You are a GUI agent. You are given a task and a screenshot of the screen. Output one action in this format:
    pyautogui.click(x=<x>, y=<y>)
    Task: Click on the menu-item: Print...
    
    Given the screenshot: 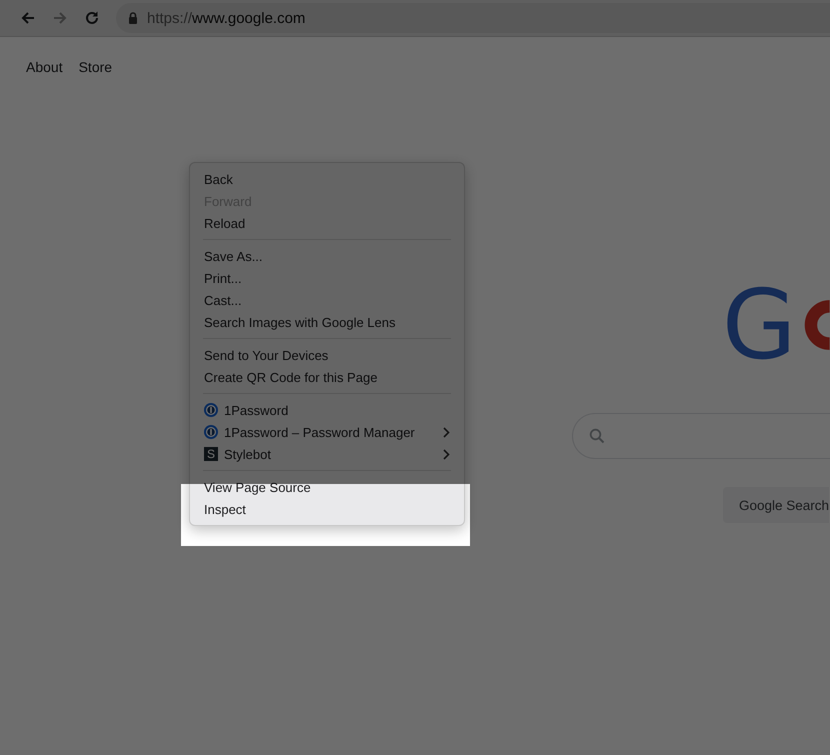 What is the action you would take?
    pyautogui.click(x=327, y=278)
    